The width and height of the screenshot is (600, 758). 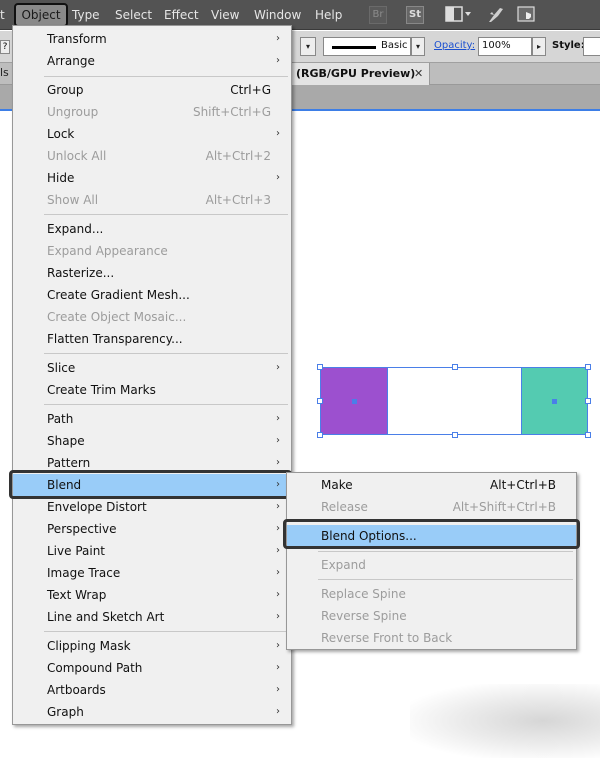 I want to click on opacity-arrow: ▸, so click(x=539, y=46).